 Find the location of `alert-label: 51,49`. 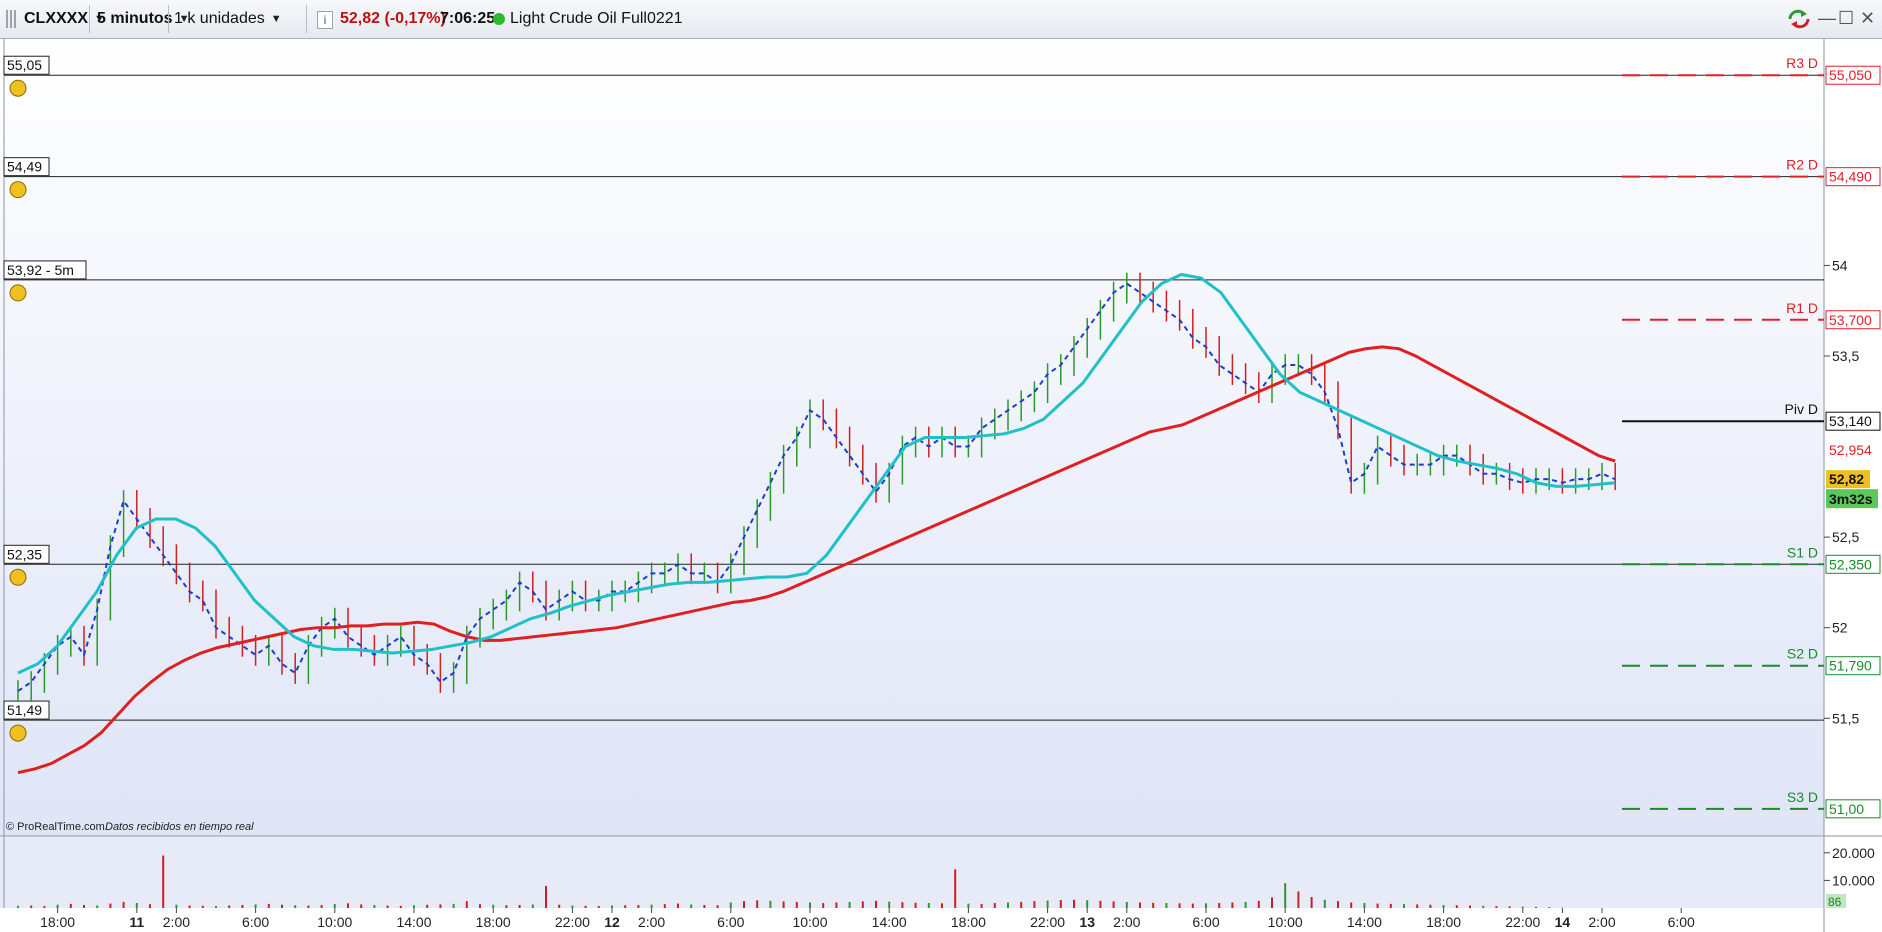

alert-label: 51,49 is located at coordinates (24, 710).